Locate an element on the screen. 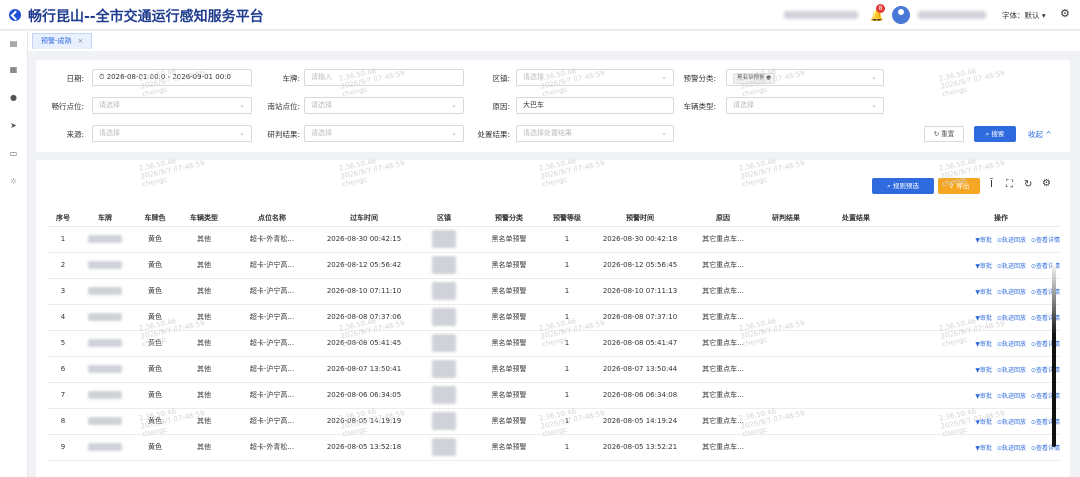  judge-select: 请选择 ⌄ is located at coordinates (384, 133).